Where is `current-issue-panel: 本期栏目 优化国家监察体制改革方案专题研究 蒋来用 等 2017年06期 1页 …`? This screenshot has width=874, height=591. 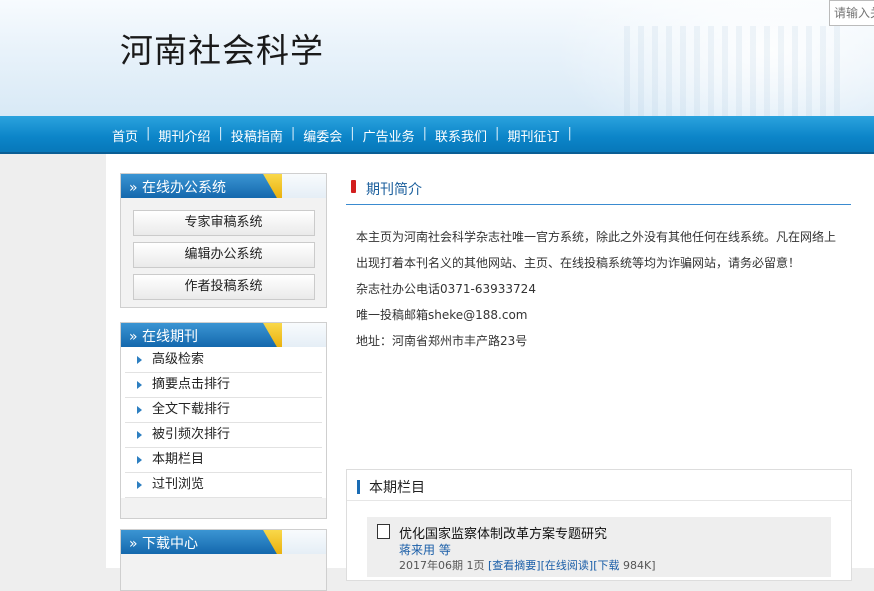
current-issue-panel: 本期栏目 优化国家监察体制改革方案专题研究 蒋来用 等 2017年06期 1页 … is located at coordinates (599, 525).